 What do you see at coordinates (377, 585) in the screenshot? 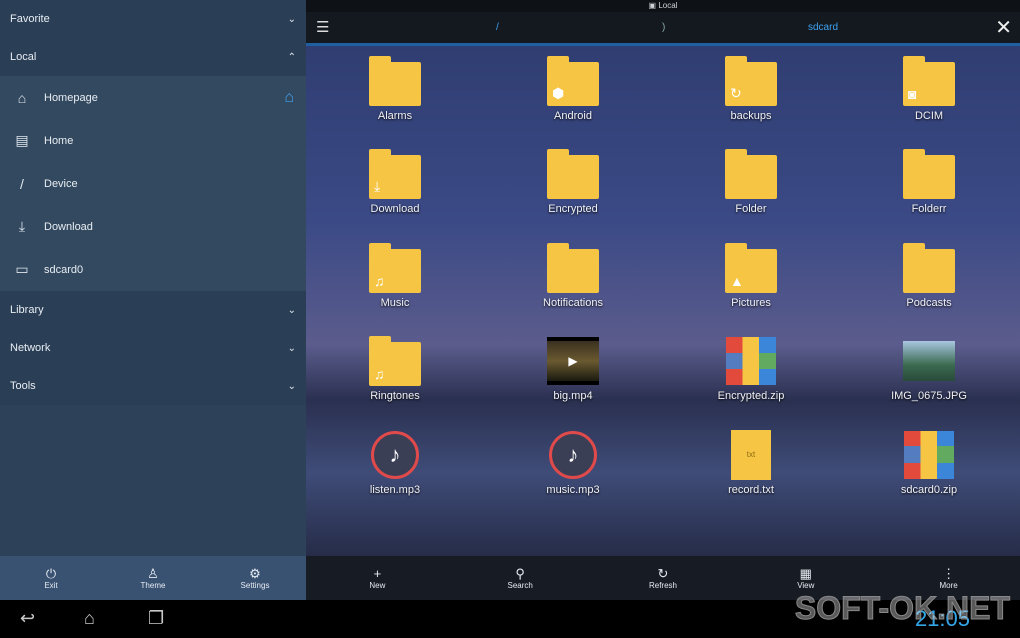
I see `button-label: New` at bounding box center [377, 585].